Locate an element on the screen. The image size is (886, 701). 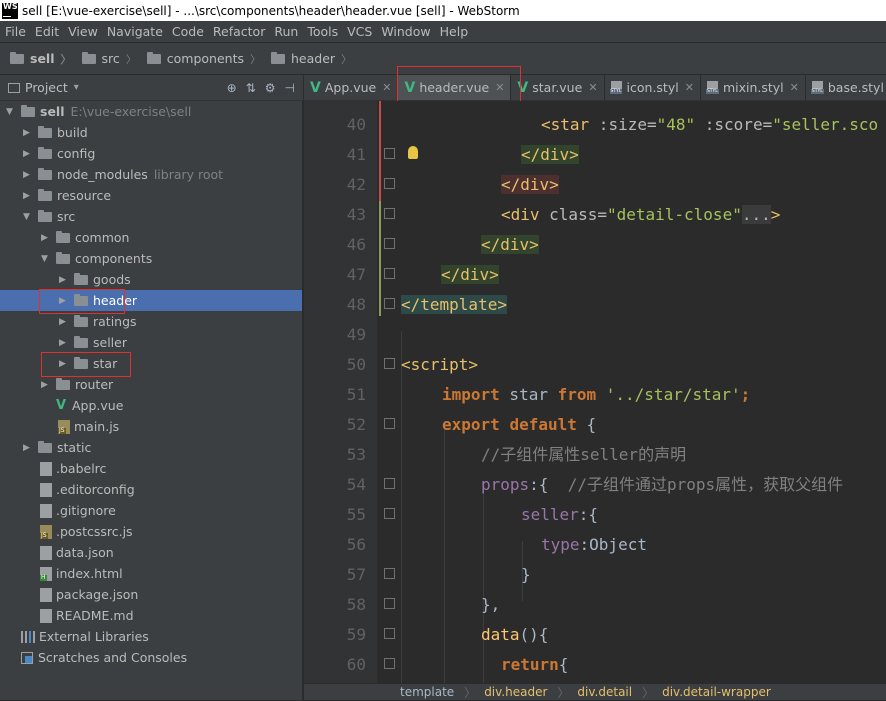
breadcrumb-div-detail: div.detail is located at coordinates (604, 692).